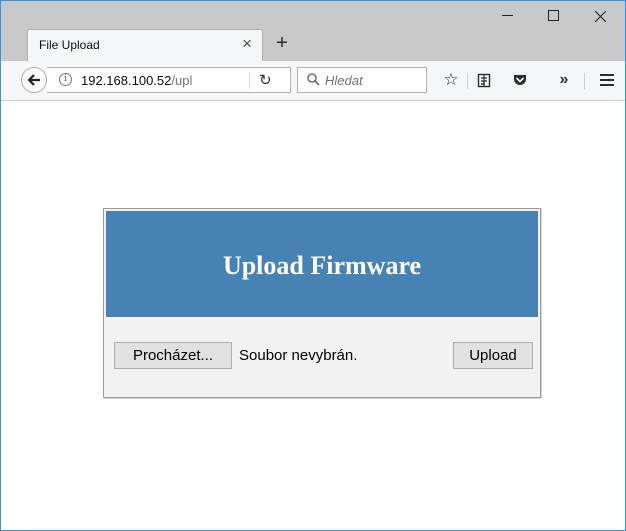 This screenshot has width=626, height=531. I want to click on minimize-icon, so click(507, 15).